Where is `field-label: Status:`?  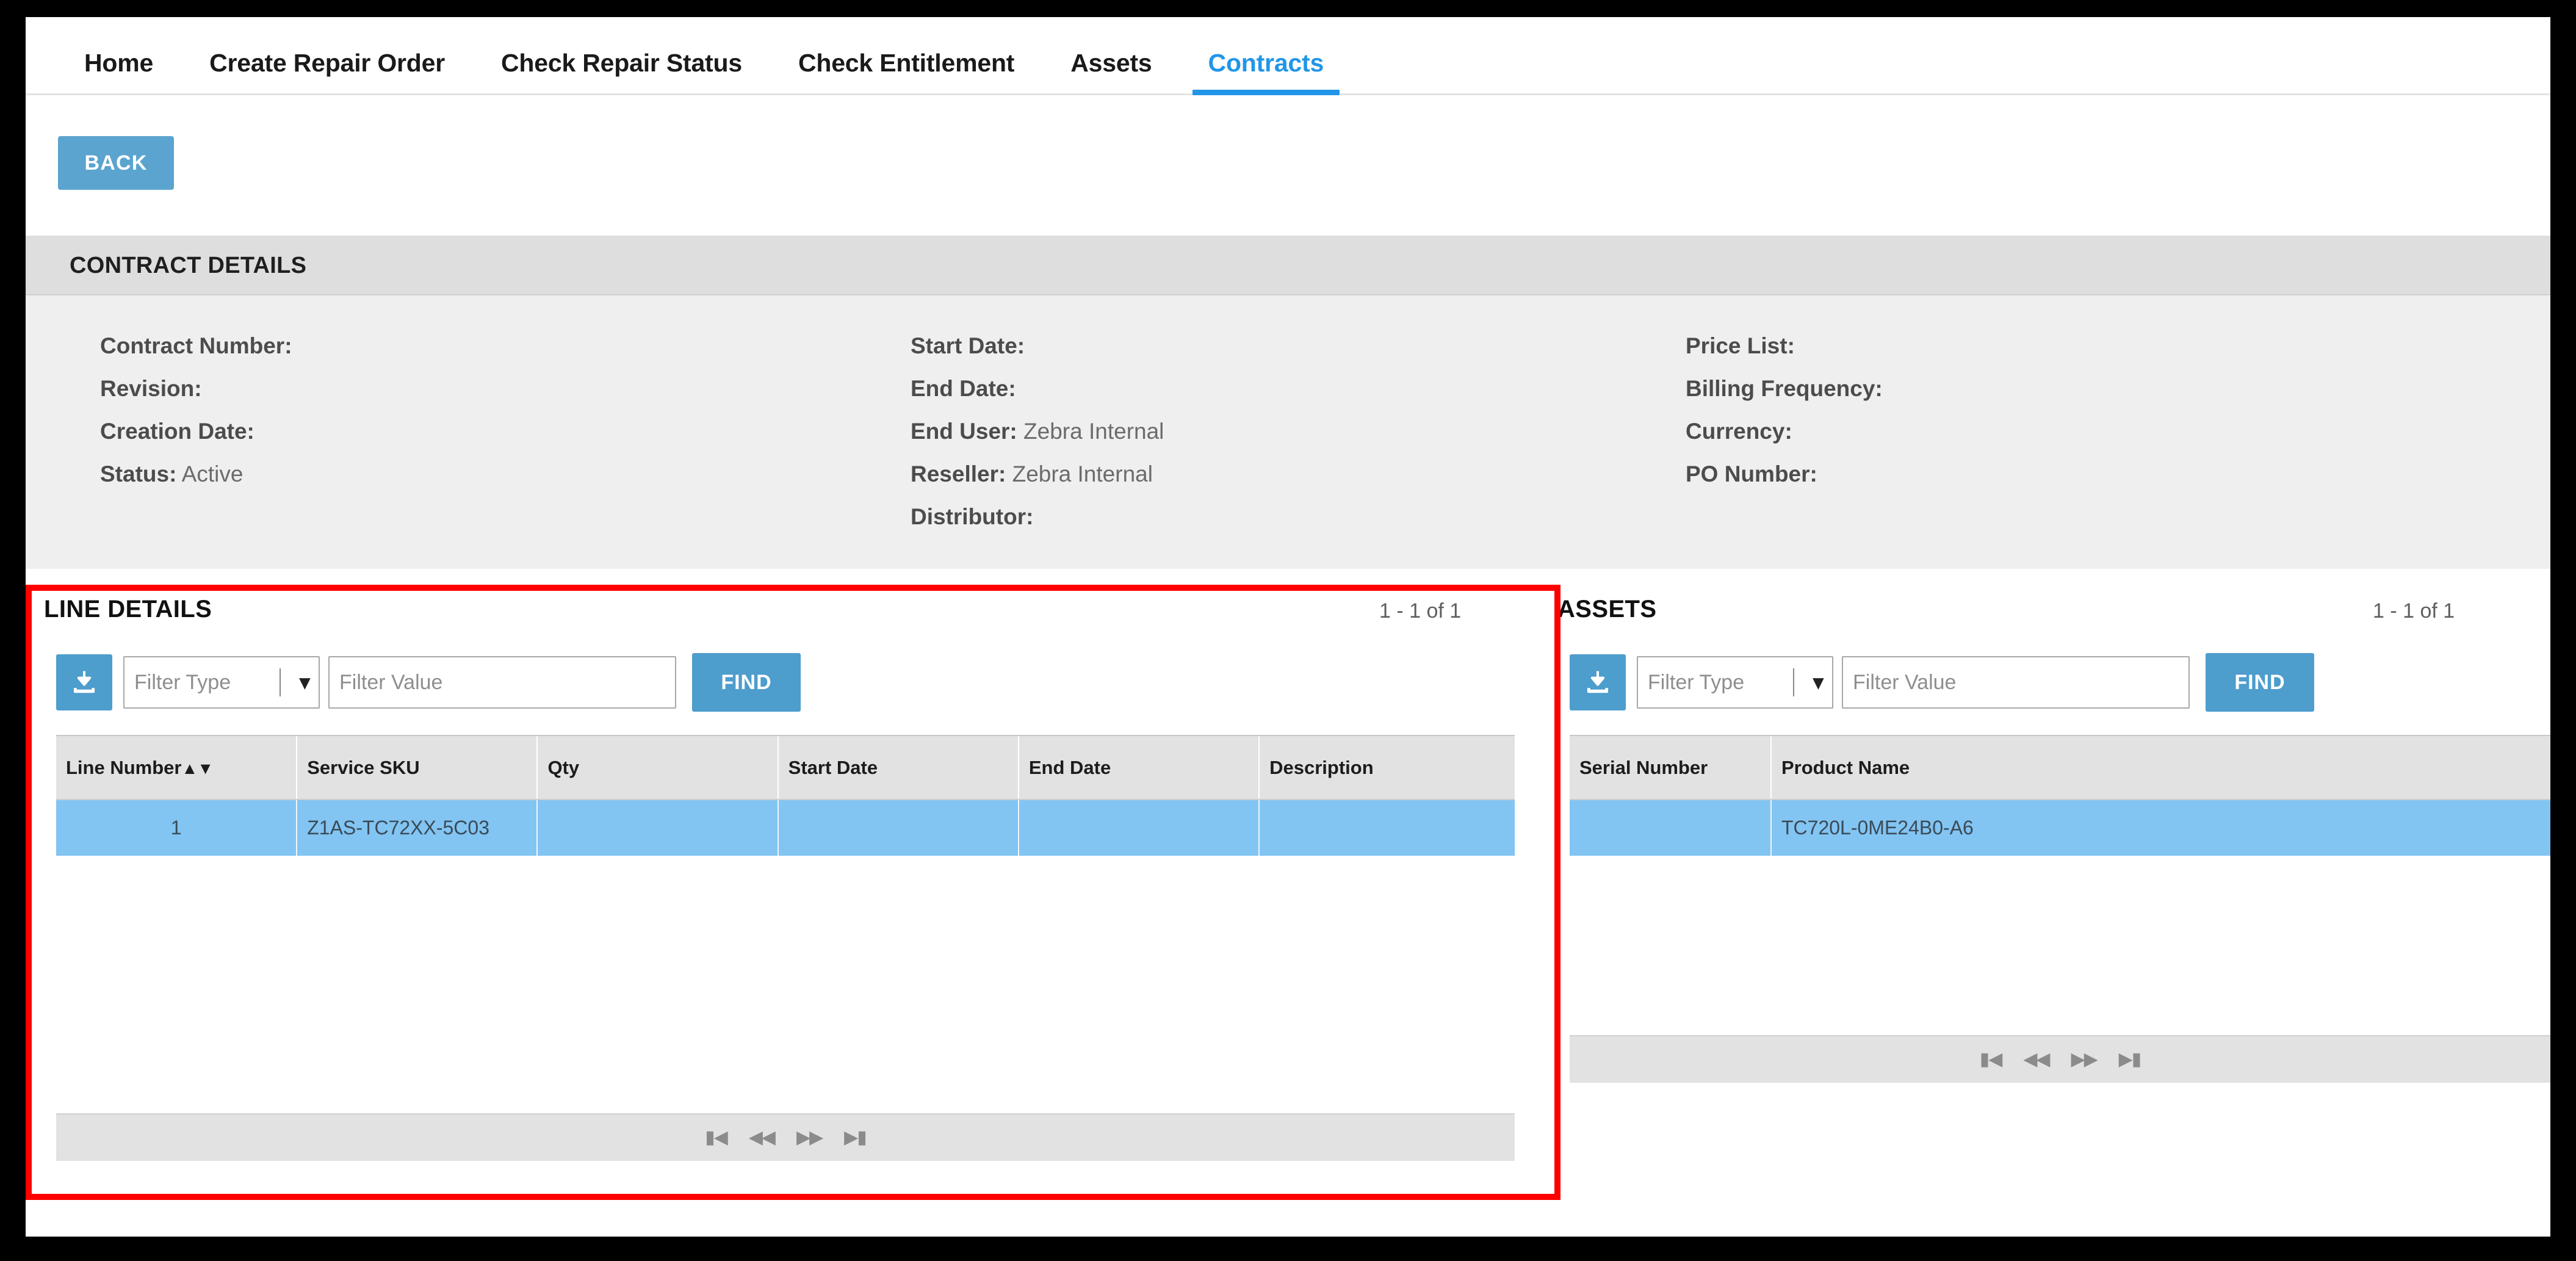
field-label: Status: is located at coordinates (138, 473).